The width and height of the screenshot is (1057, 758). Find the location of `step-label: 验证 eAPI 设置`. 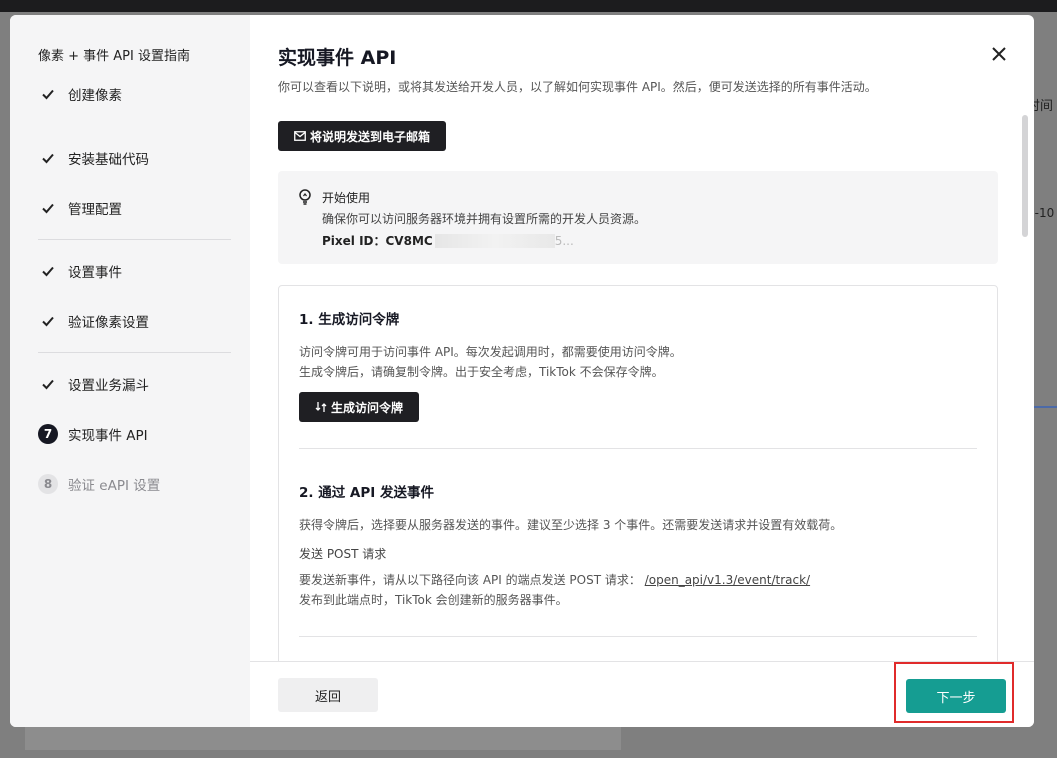

step-label: 验证 eAPI 设置 is located at coordinates (114, 486).